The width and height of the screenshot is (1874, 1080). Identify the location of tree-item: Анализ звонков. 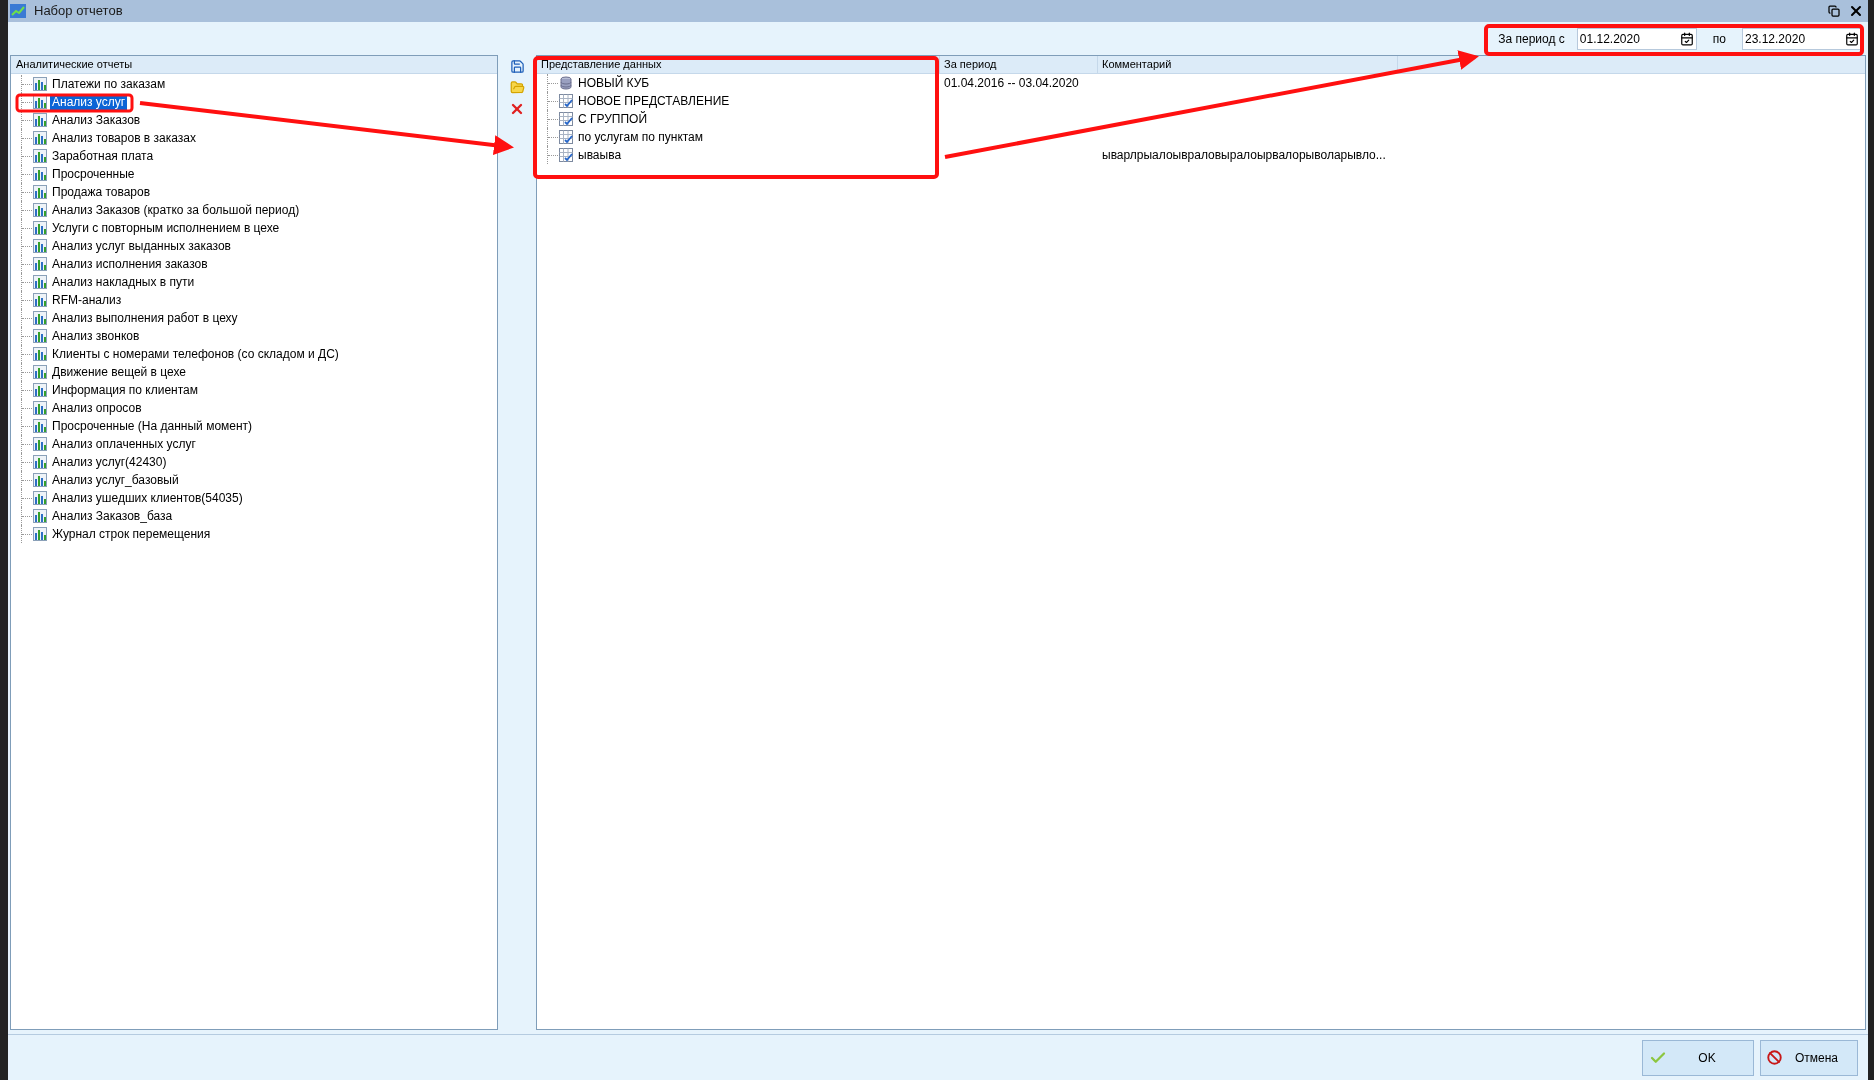
(96, 336).